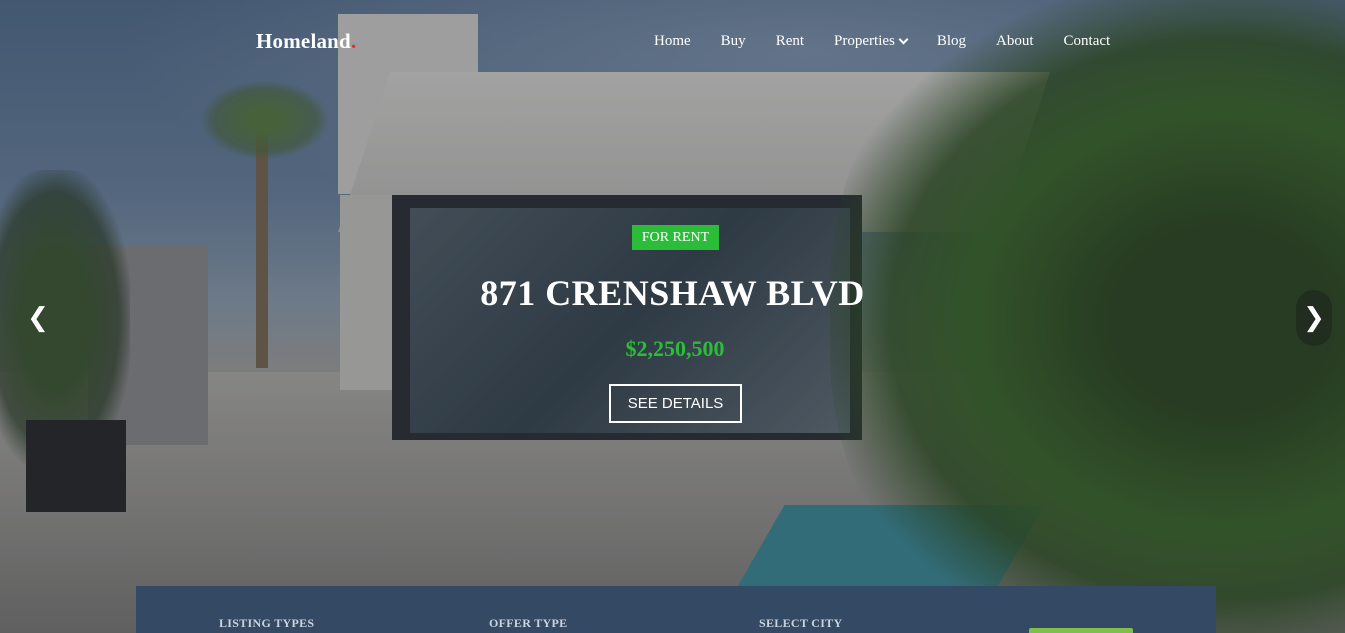 This screenshot has width=1345, height=633. Describe the element at coordinates (675, 348) in the screenshot. I see `property-price: $2,250,500` at that location.